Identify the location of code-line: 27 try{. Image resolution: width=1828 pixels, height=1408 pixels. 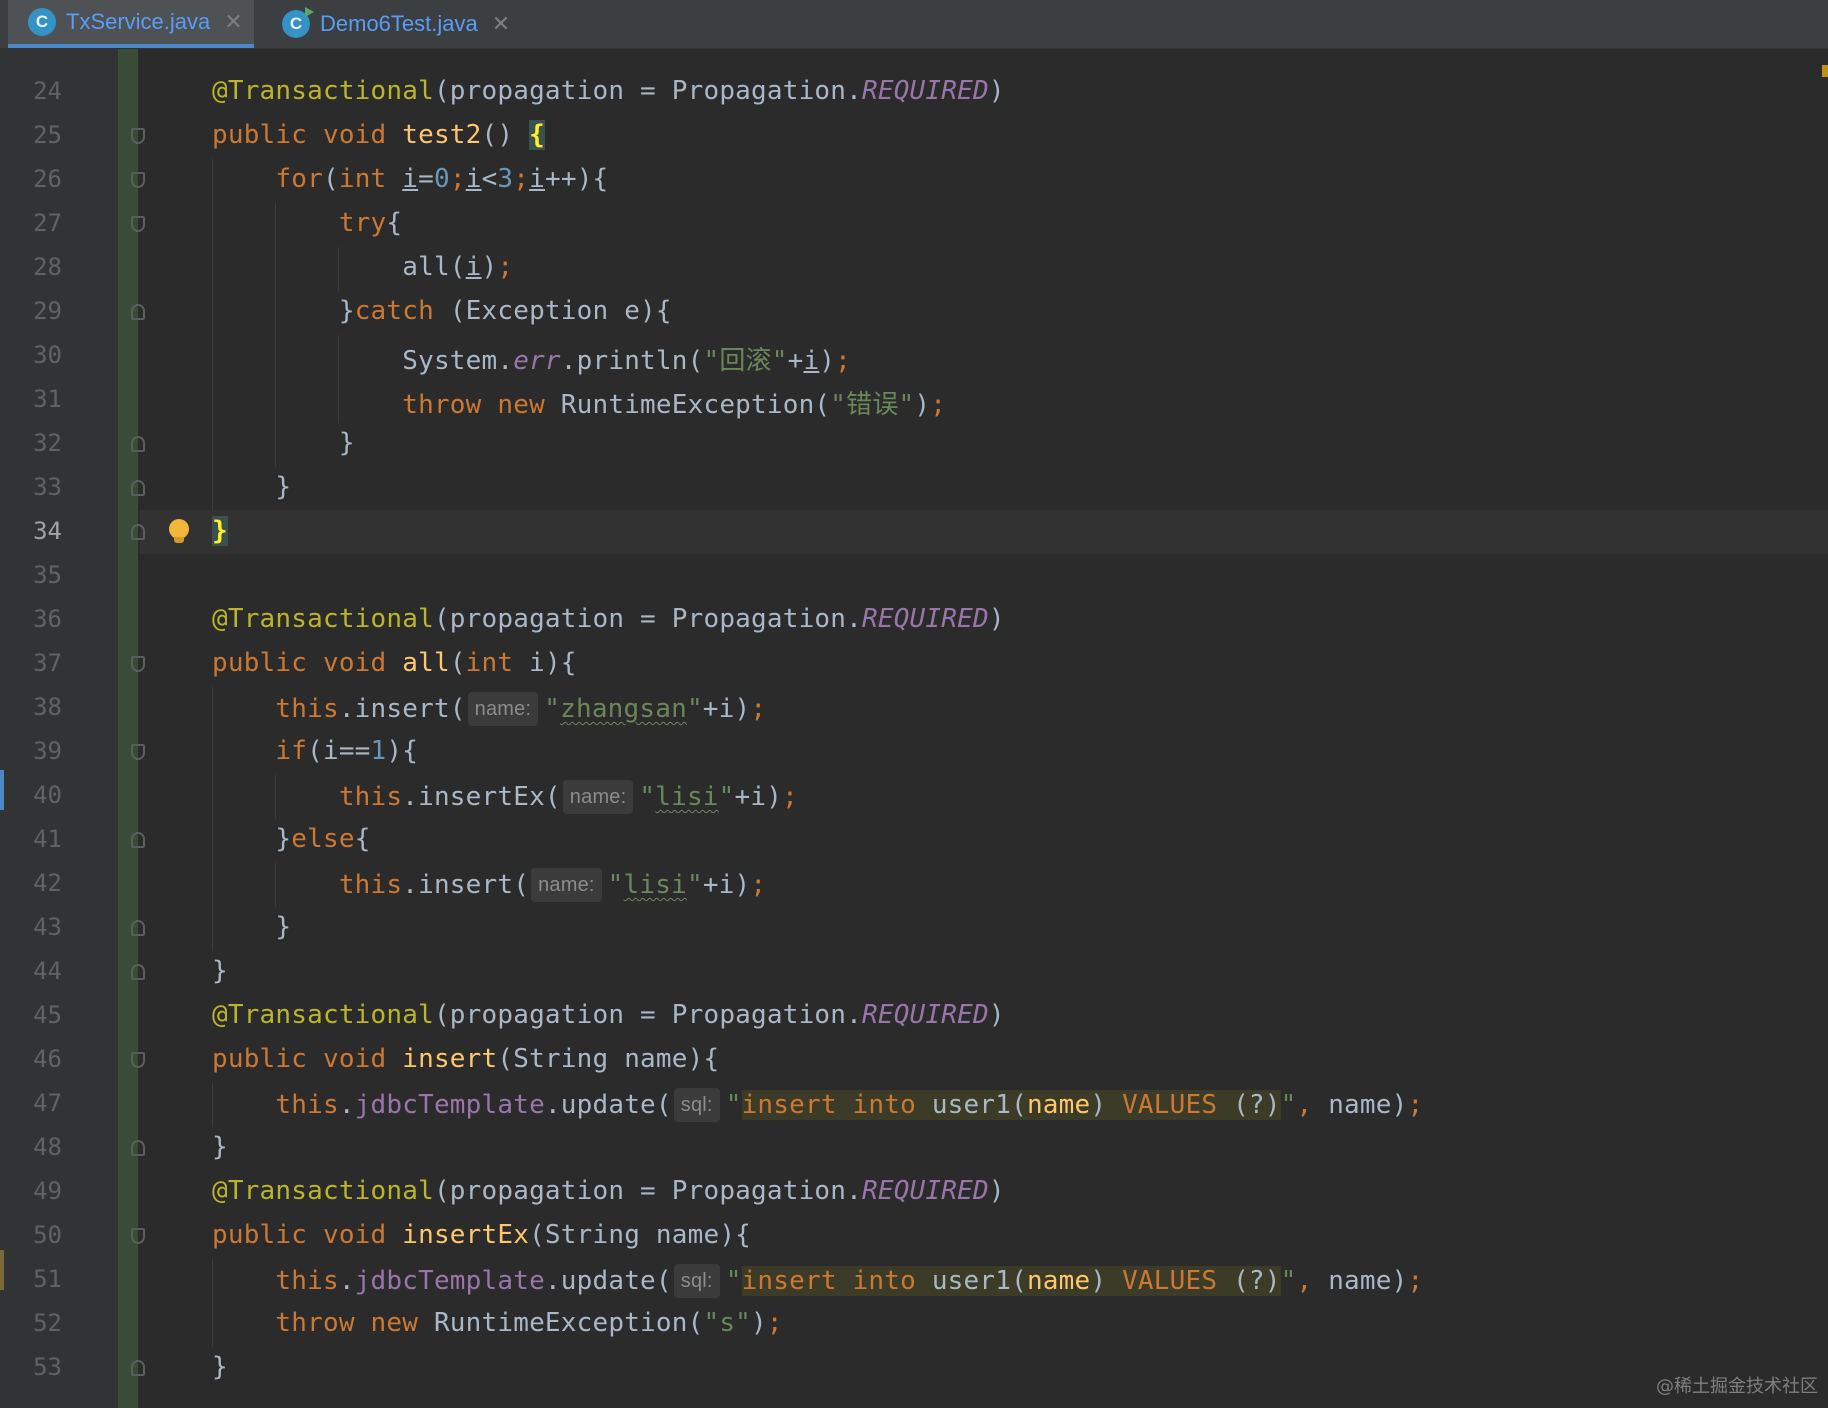
(914, 225).